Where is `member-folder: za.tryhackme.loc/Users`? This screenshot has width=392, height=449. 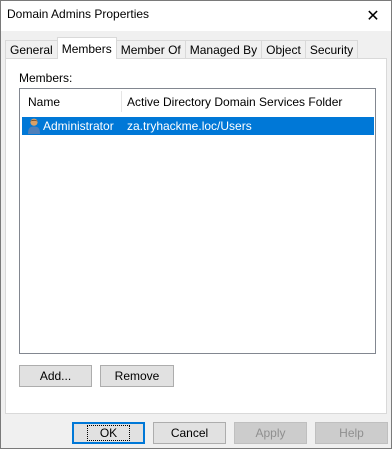
member-folder: za.tryhackme.loc/Users is located at coordinates (189, 126).